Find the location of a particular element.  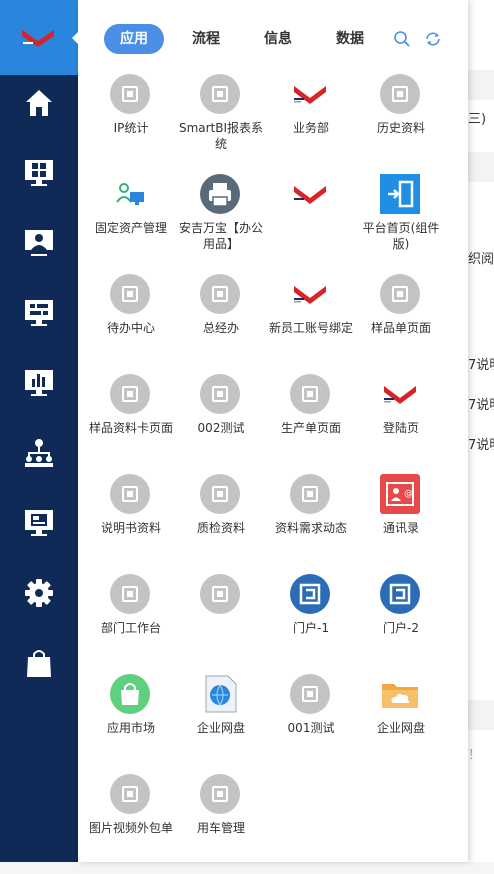

nav-home is located at coordinates (39, 105).